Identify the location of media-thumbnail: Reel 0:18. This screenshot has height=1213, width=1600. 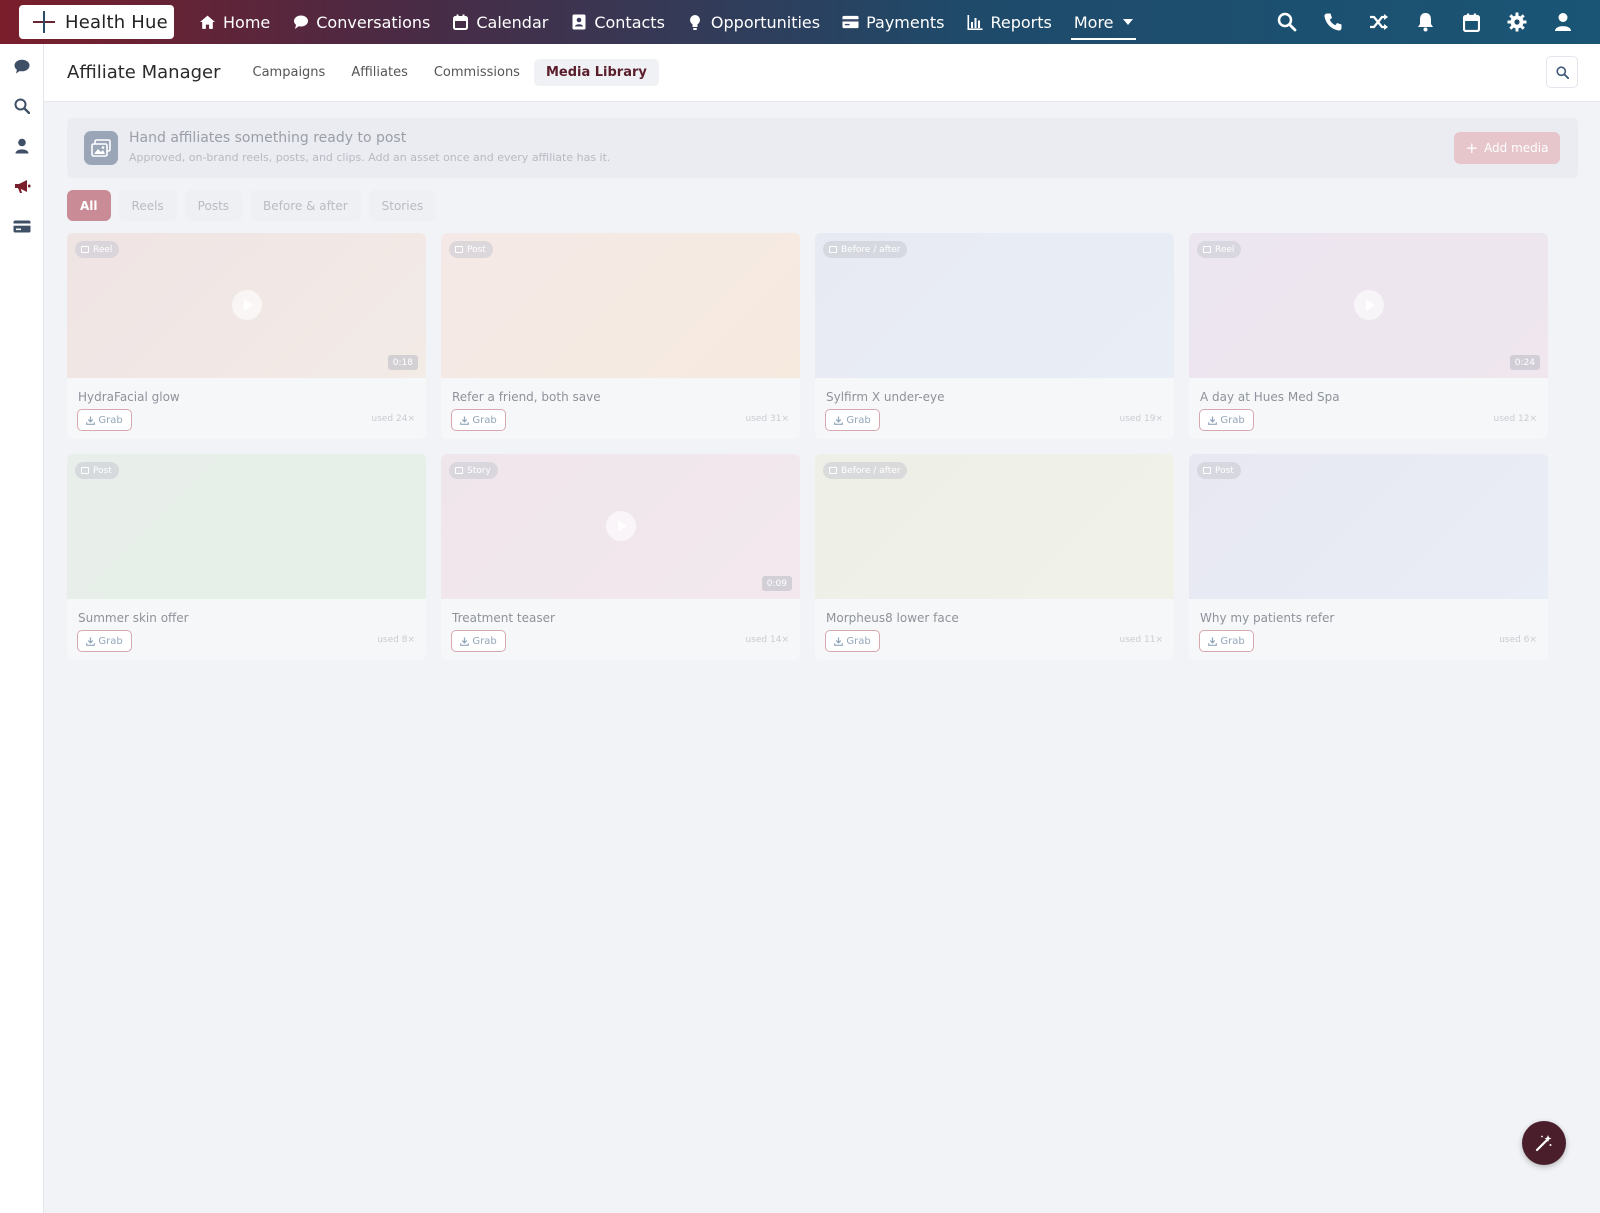
(246, 305).